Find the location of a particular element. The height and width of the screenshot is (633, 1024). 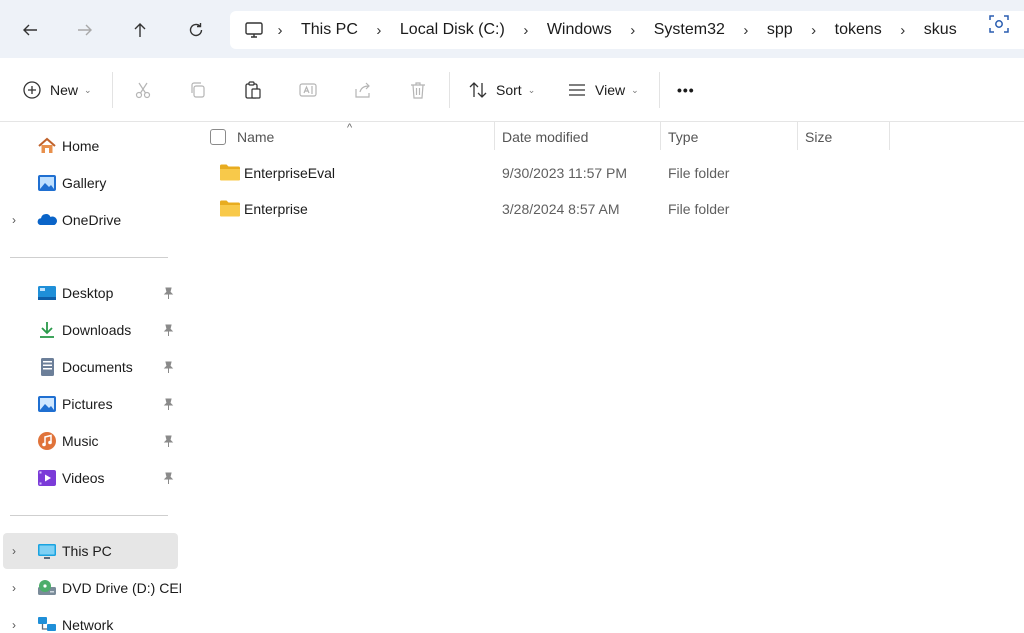

crumb-this-pc: This PC is located at coordinates (329, 30).